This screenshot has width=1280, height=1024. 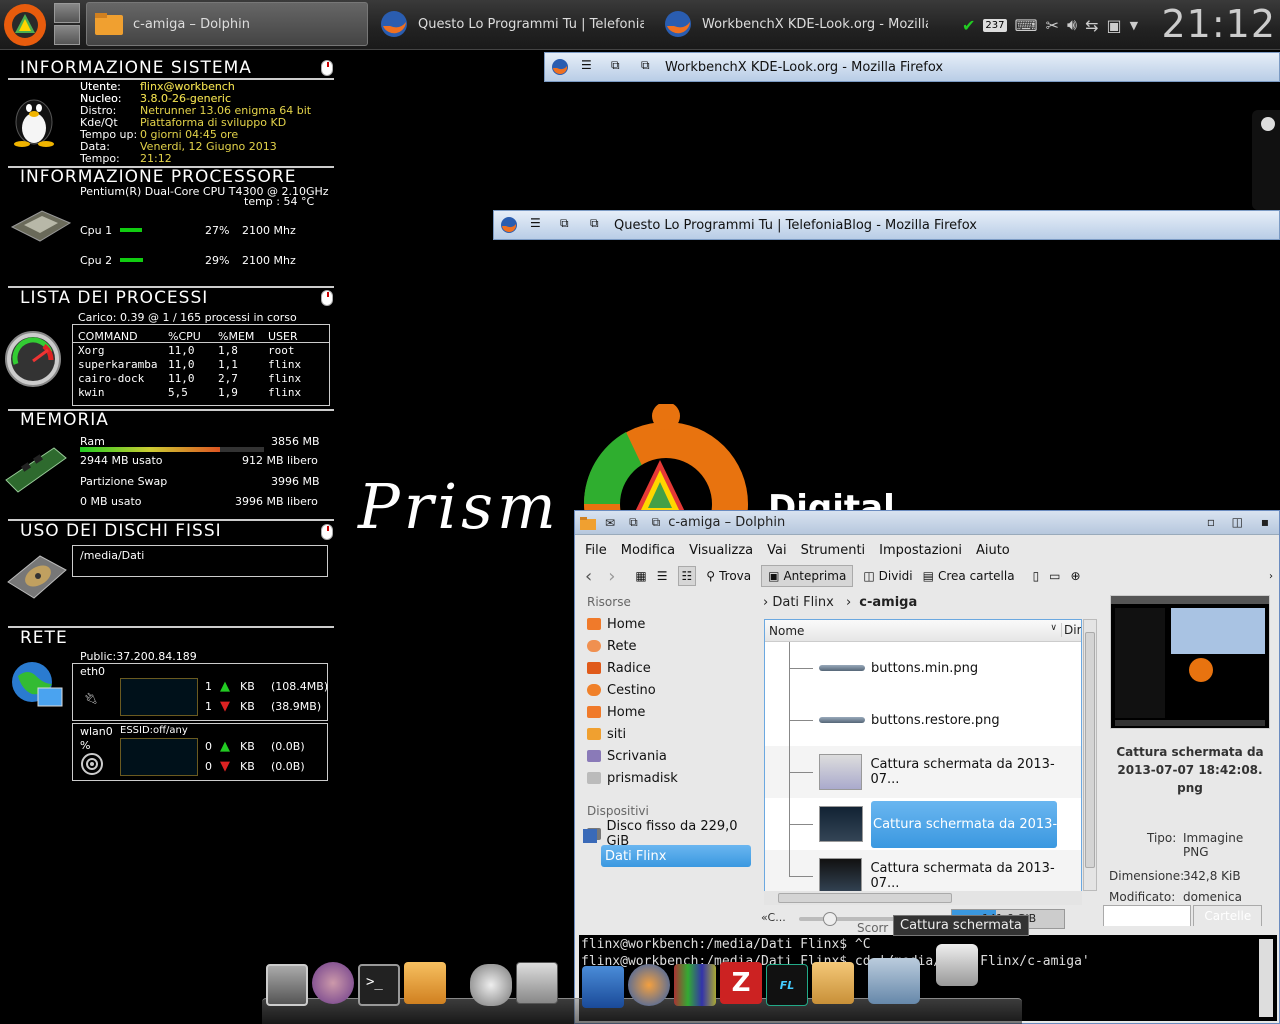 What do you see at coordinates (611, 576) in the screenshot?
I see `forward-button: ›` at bounding box center [611, 576].